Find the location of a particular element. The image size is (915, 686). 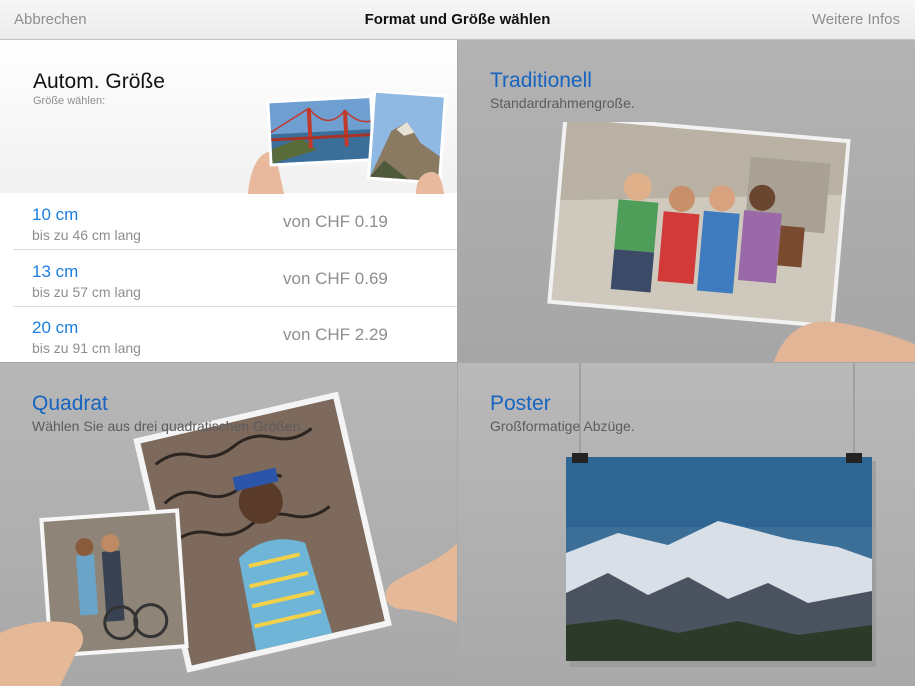

page-title: Format und Größe wählen is located at coordinates (457, 19).